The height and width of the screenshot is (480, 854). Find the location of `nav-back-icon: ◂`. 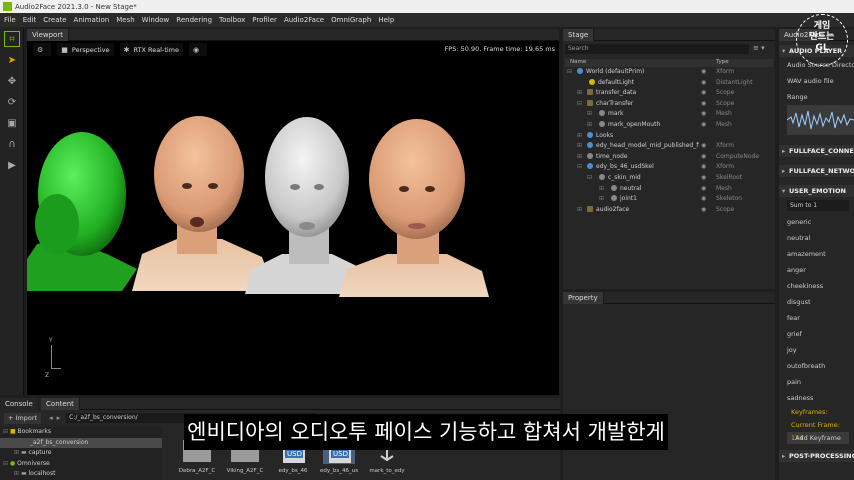

nav-back-icon: ◂ is located at coordinates (51, 418).